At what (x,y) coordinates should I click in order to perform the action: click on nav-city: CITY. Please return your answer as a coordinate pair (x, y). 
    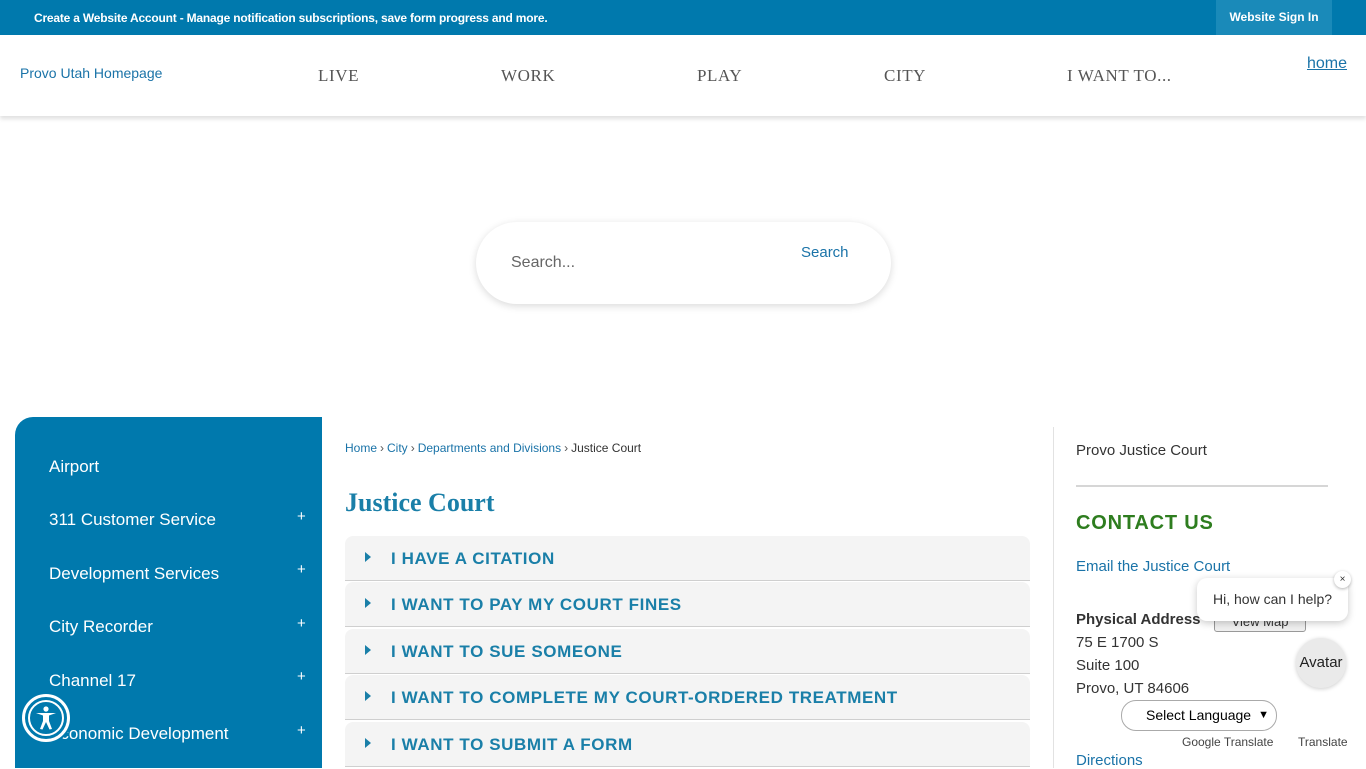
    Looking at the image, I should click on (905, 76).